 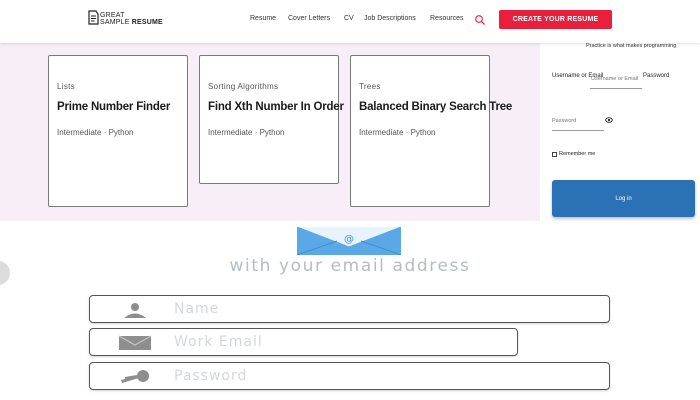 I want to click on work-email-field, so click(x=303, y=342).